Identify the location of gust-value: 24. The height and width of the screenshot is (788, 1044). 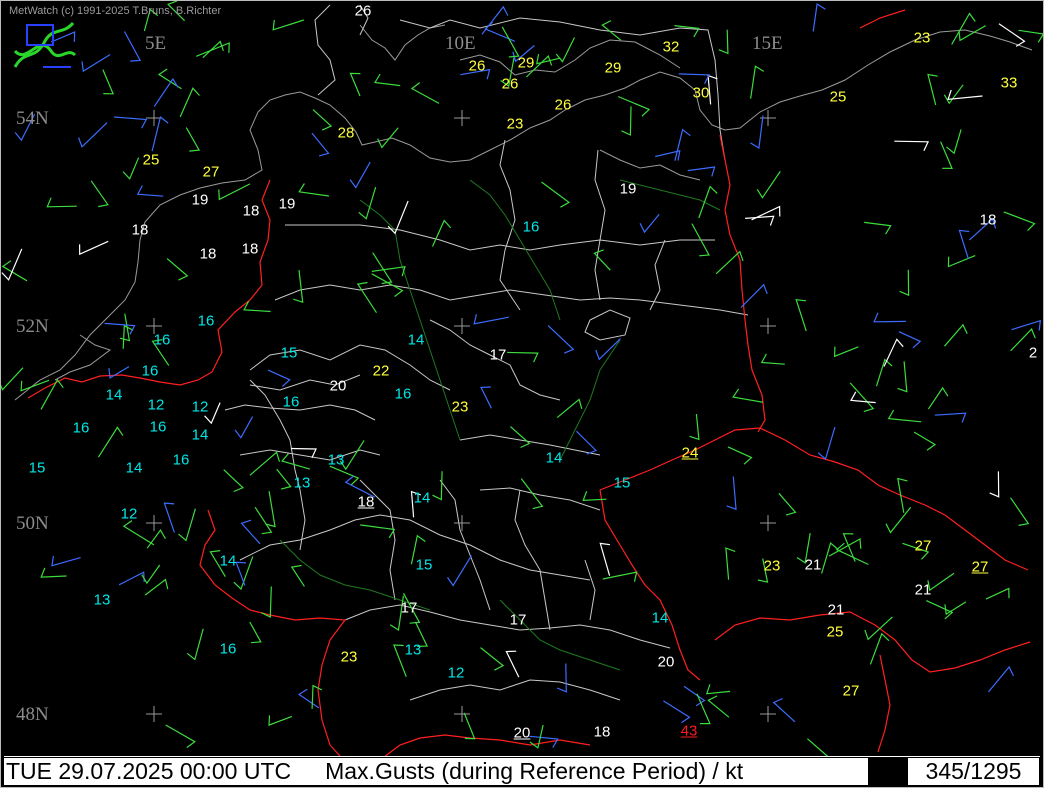
(690, 453).